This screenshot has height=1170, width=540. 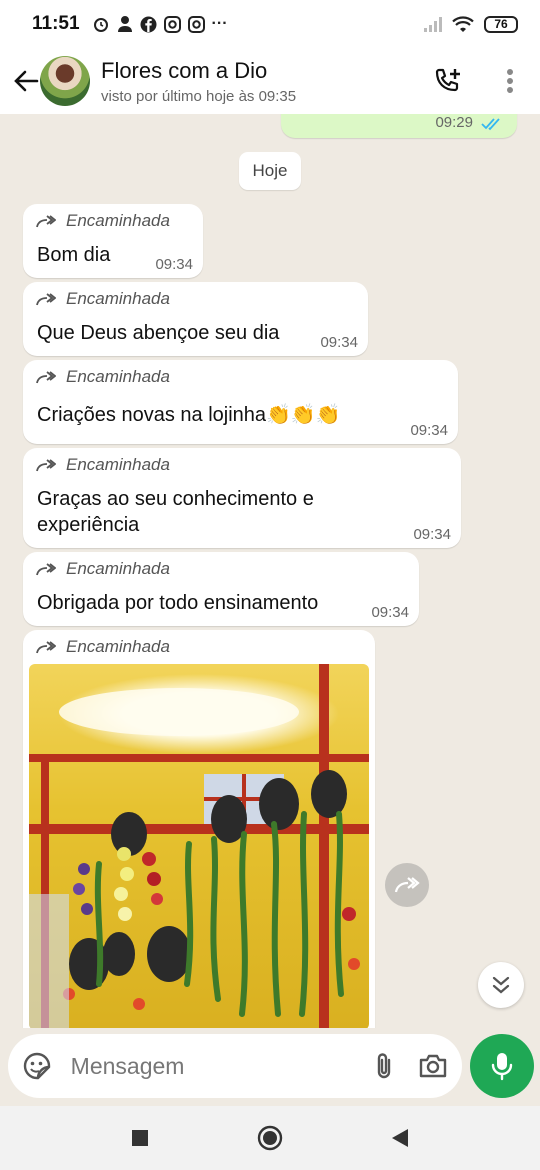 I want to click on more-notifications-icon: ···, so click(x=219, y=23).